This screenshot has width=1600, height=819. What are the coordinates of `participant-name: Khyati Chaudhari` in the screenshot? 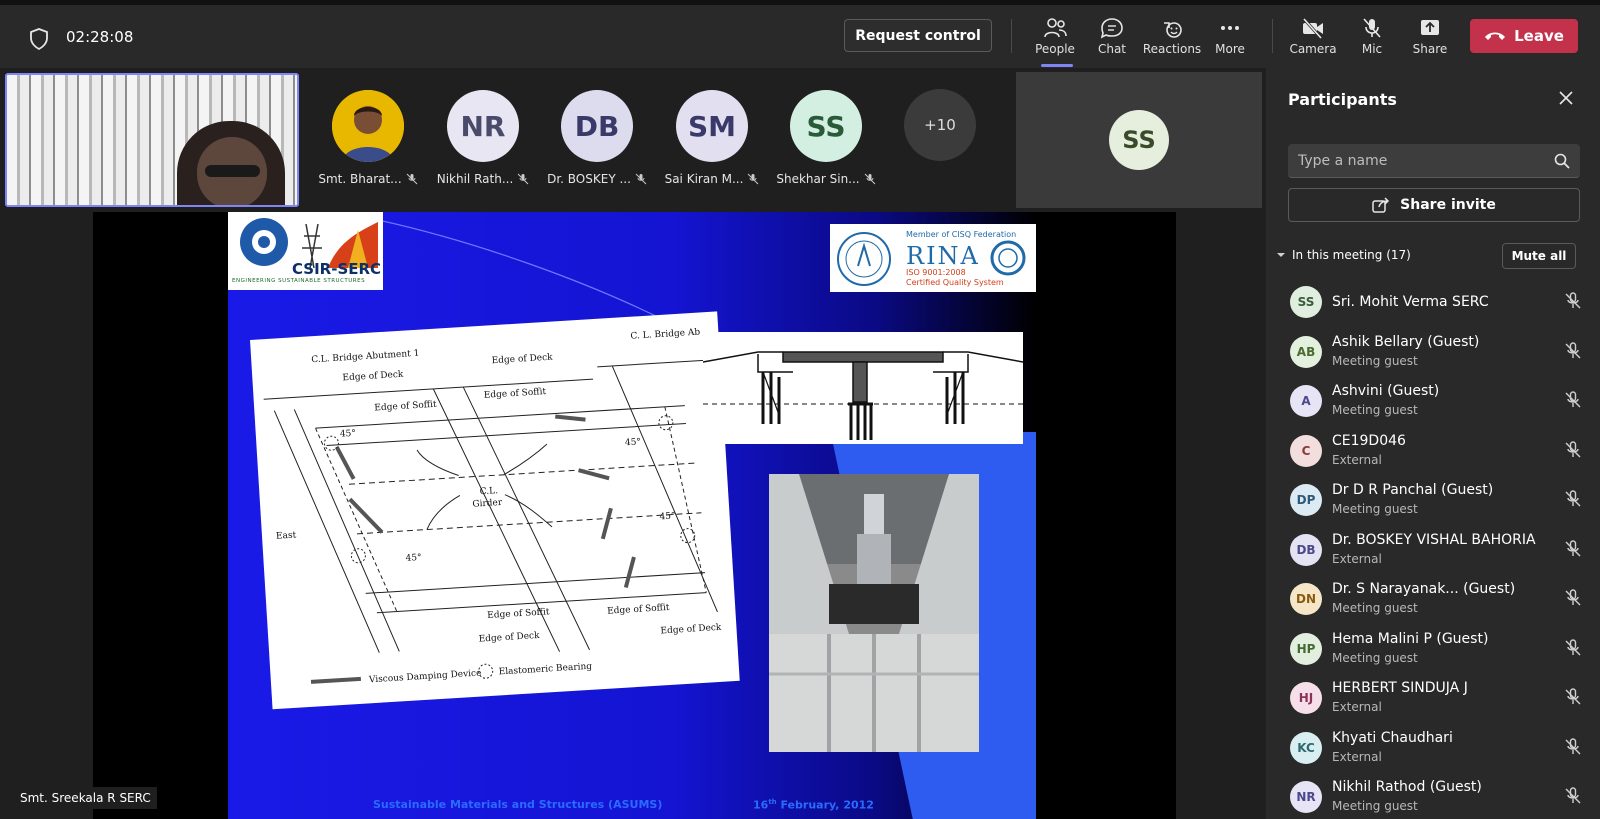 It's located at (1392, 737).